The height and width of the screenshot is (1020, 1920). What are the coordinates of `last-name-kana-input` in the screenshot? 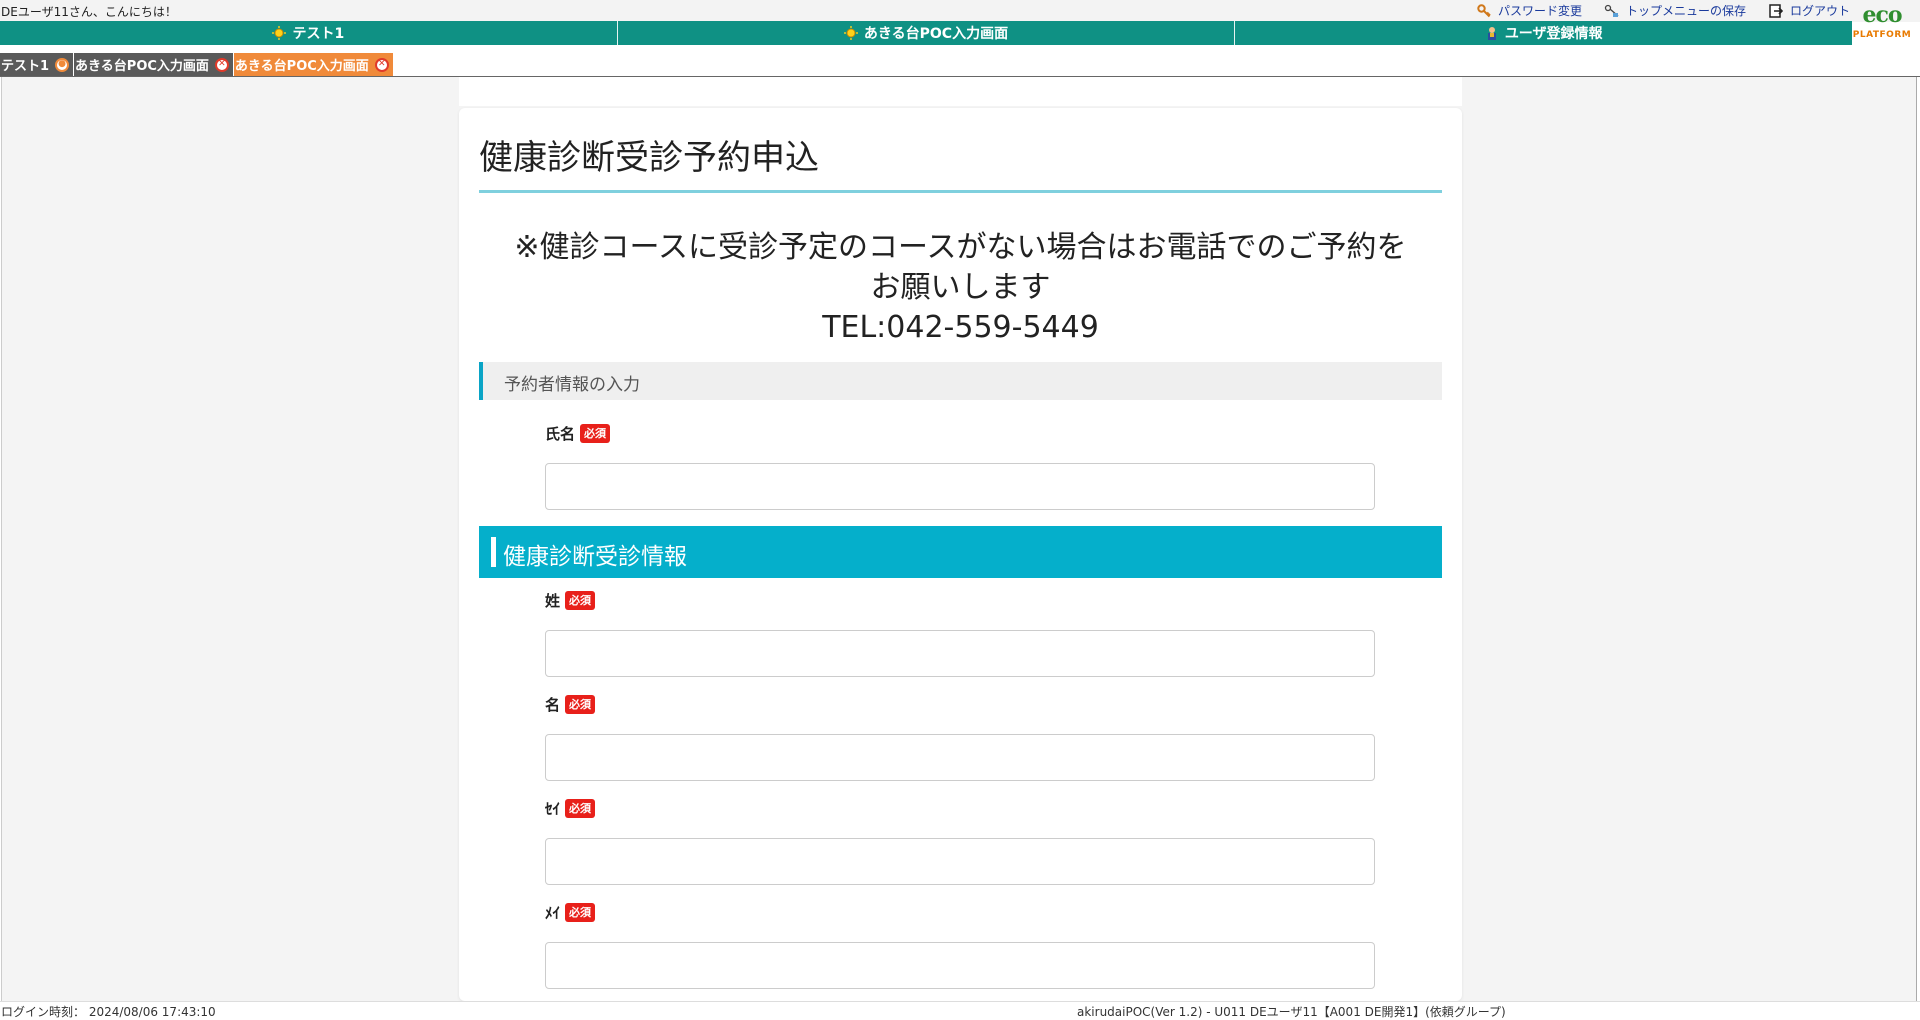 It's located at (960, 861).